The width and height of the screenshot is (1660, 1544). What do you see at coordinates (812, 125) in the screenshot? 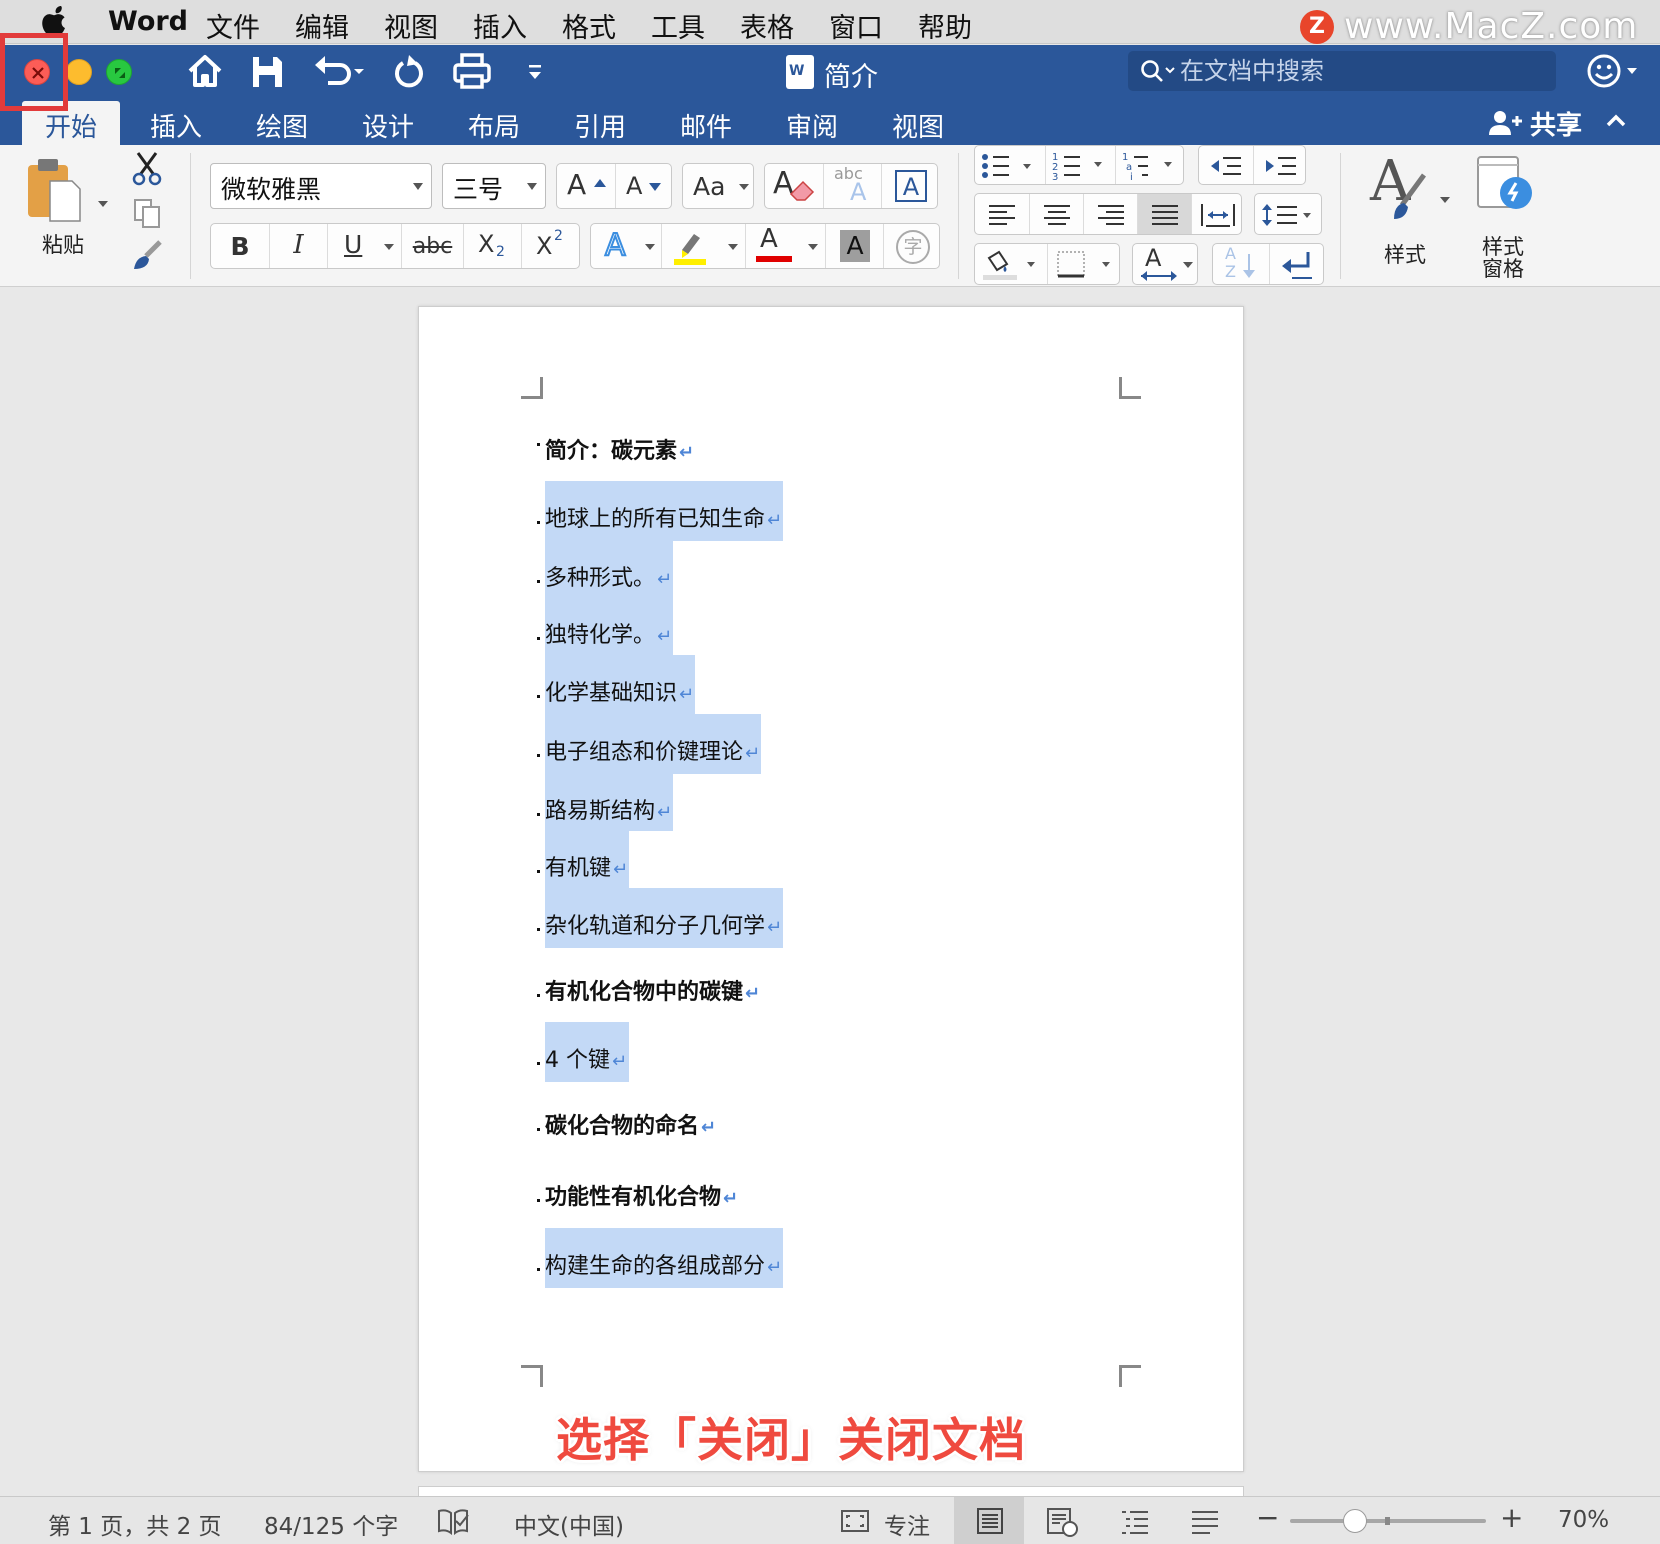
I see `tab-review: 审阅` at bounding box center [812, 125].